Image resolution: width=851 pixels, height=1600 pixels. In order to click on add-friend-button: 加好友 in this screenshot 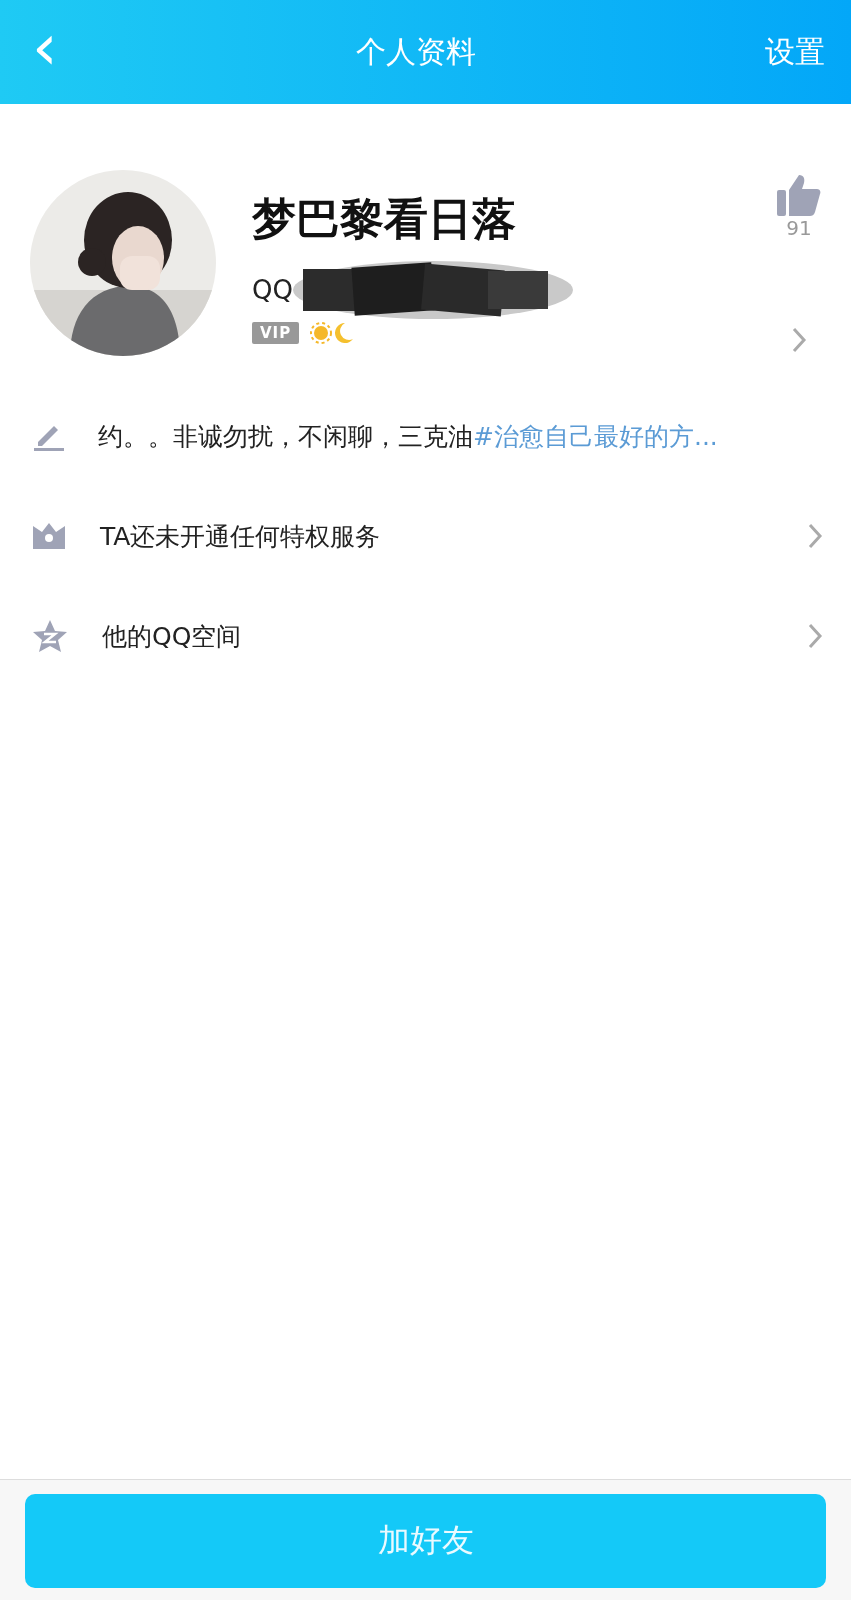, I will do `click(425, 1541)`.